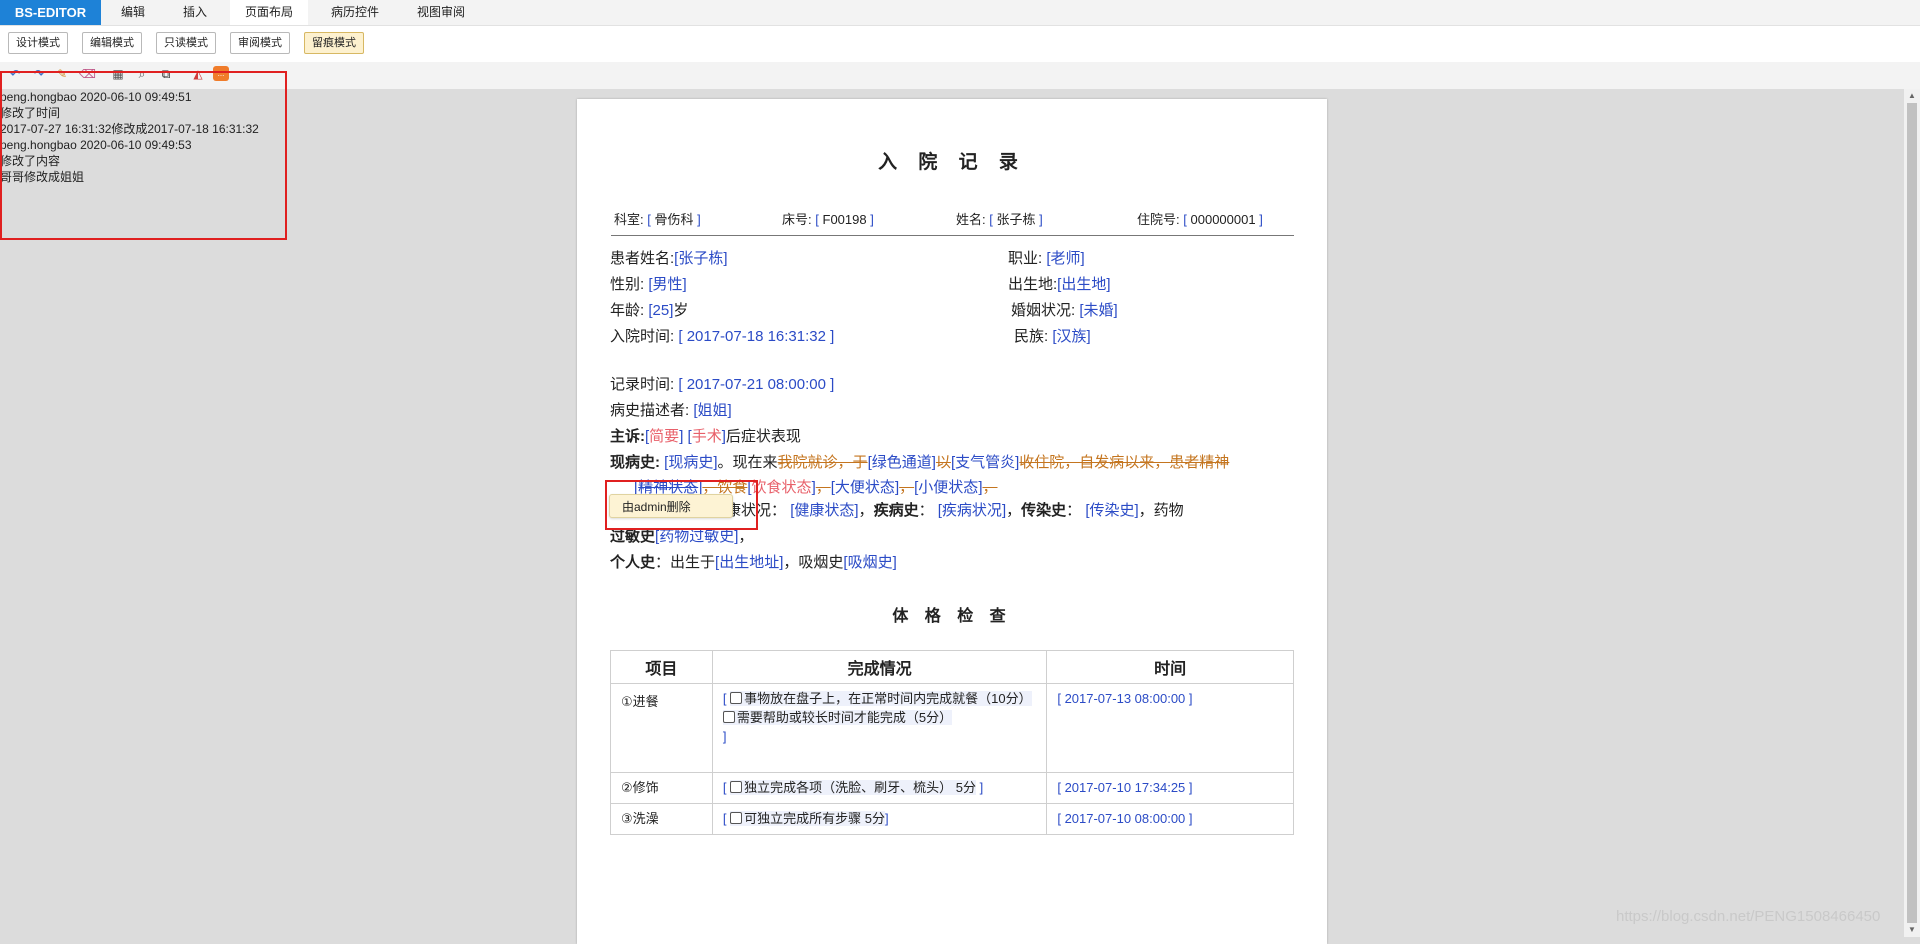 The height and width of the screenshot is (944, 1920). Describe the element at coordinates (669, 258) in the screenshot. I see `patient-name-row: 患者姓名:[张子栋]` at that location.